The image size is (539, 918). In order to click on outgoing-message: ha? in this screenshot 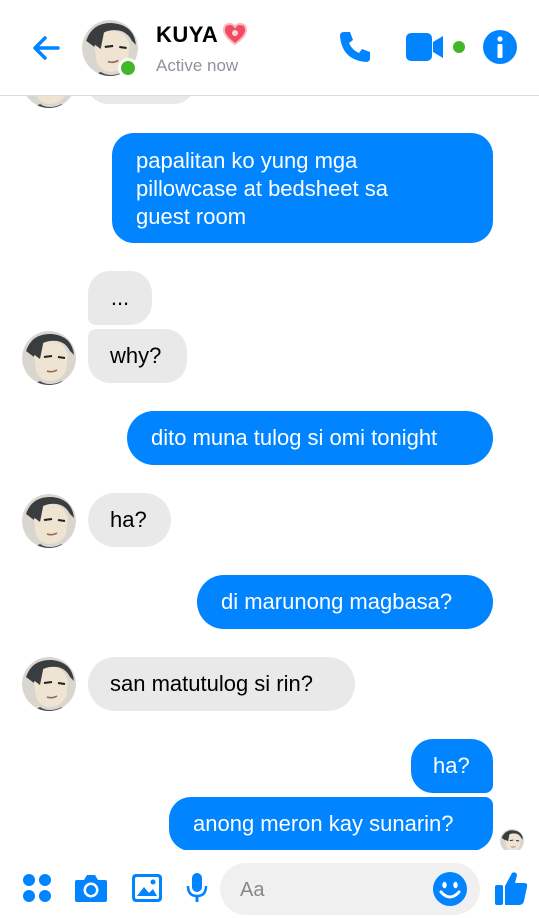, I will do `click(452, 766)`.